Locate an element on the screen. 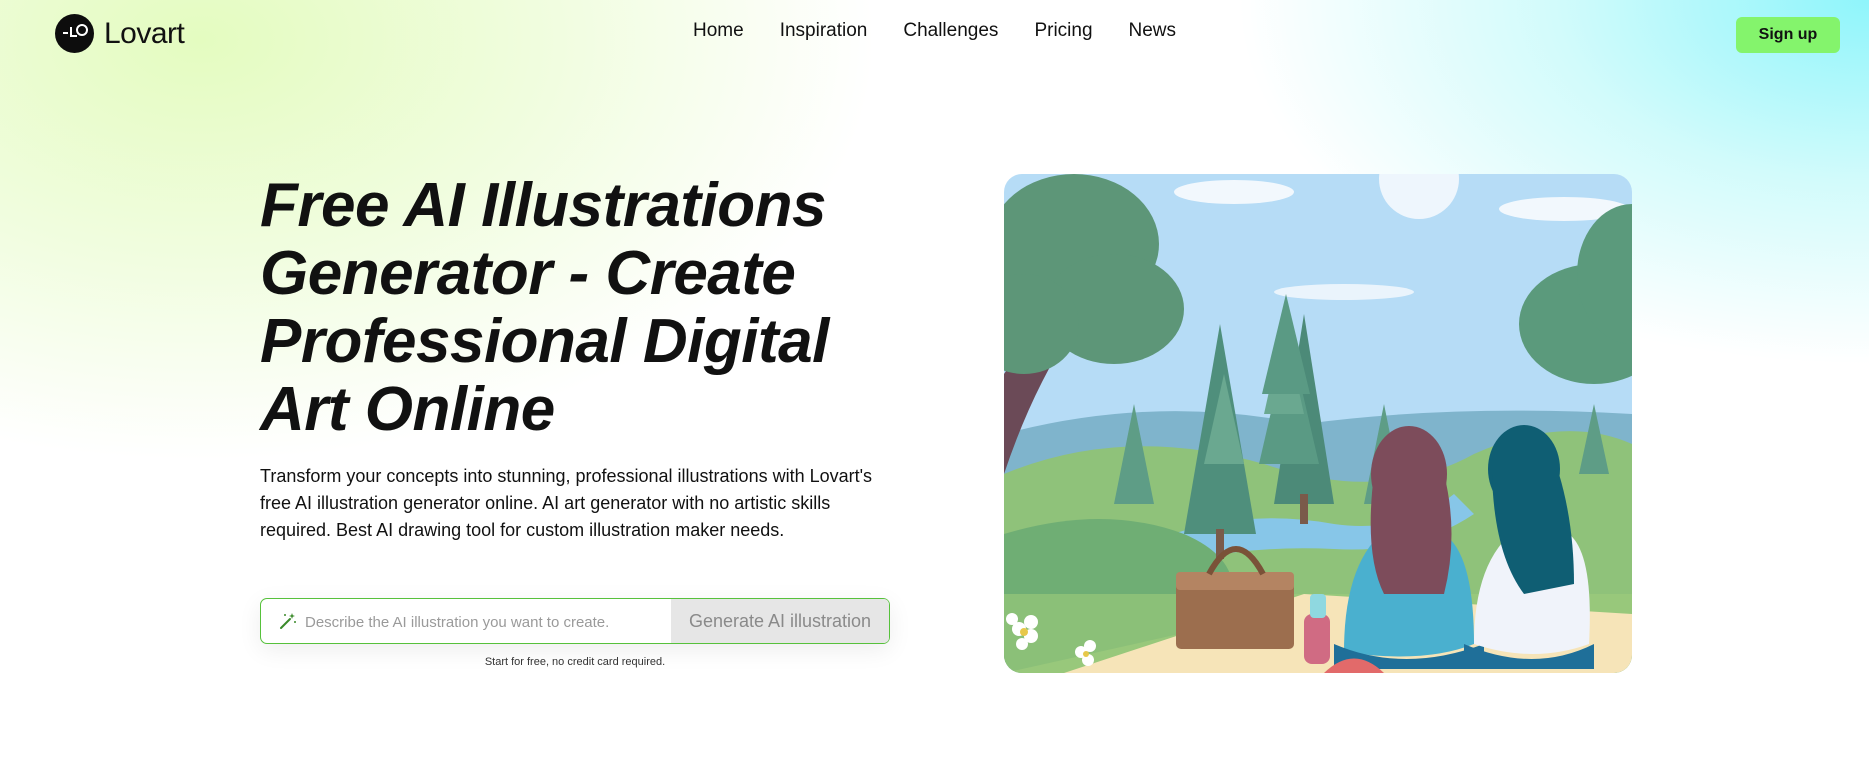  logo: Lovart is located at coordinates (120, 33).